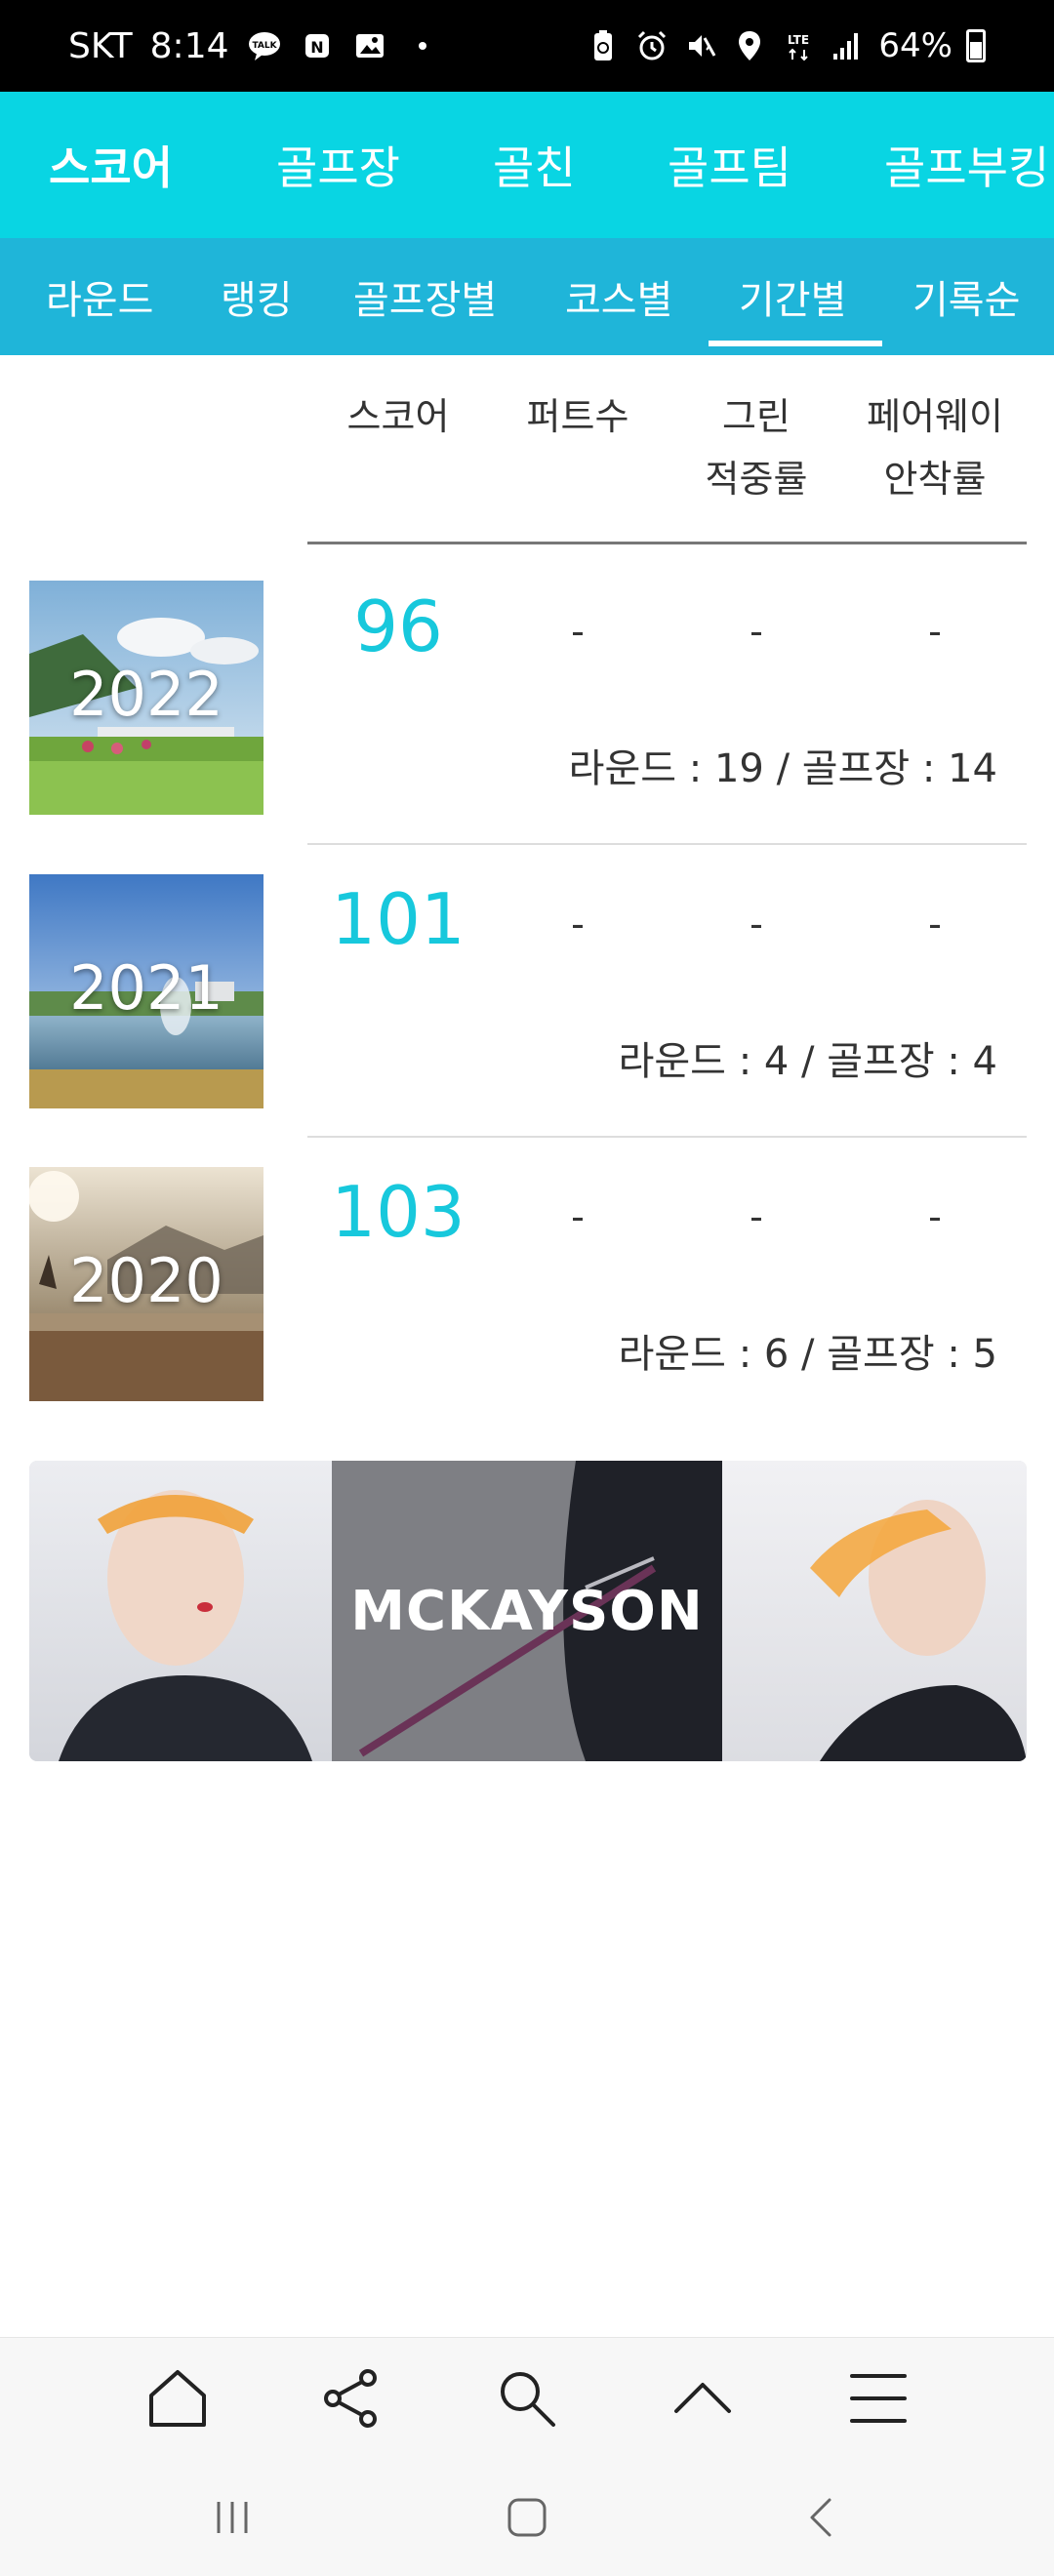  What do you see at coordinates (425, 296) in the screenshot?
I see `subtab-by-course: 골프장별` at bounding box center [425, 296].